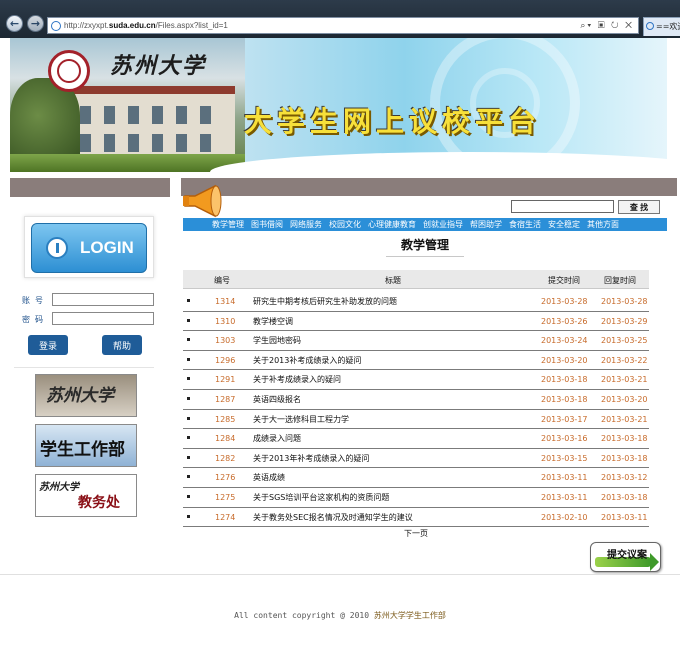  What do you see at coordinates (301, 419) in the screenshot?
I see `row-title-link: 关于大一选修科目工程力学` at bounding box center [301, 419].